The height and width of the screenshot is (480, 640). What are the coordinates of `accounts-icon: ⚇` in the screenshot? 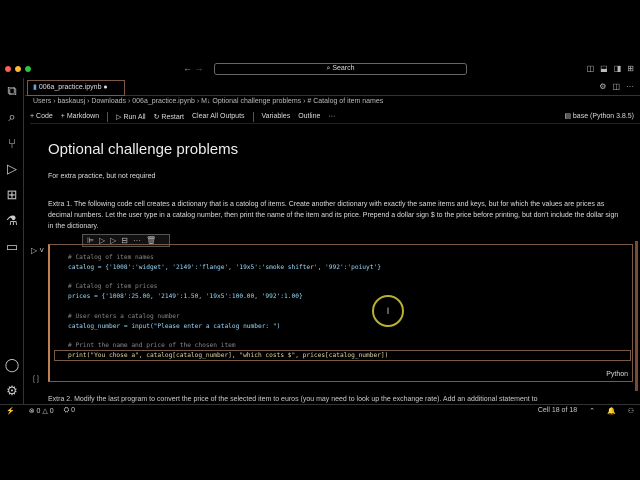 It's located at (631, 411).